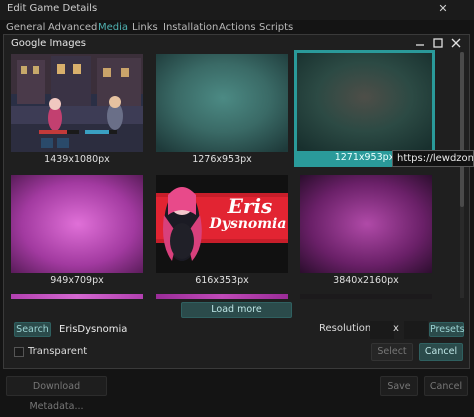 This screenshot has width=474, height=417. I want to click on minimize-icon, so click(420, 43).